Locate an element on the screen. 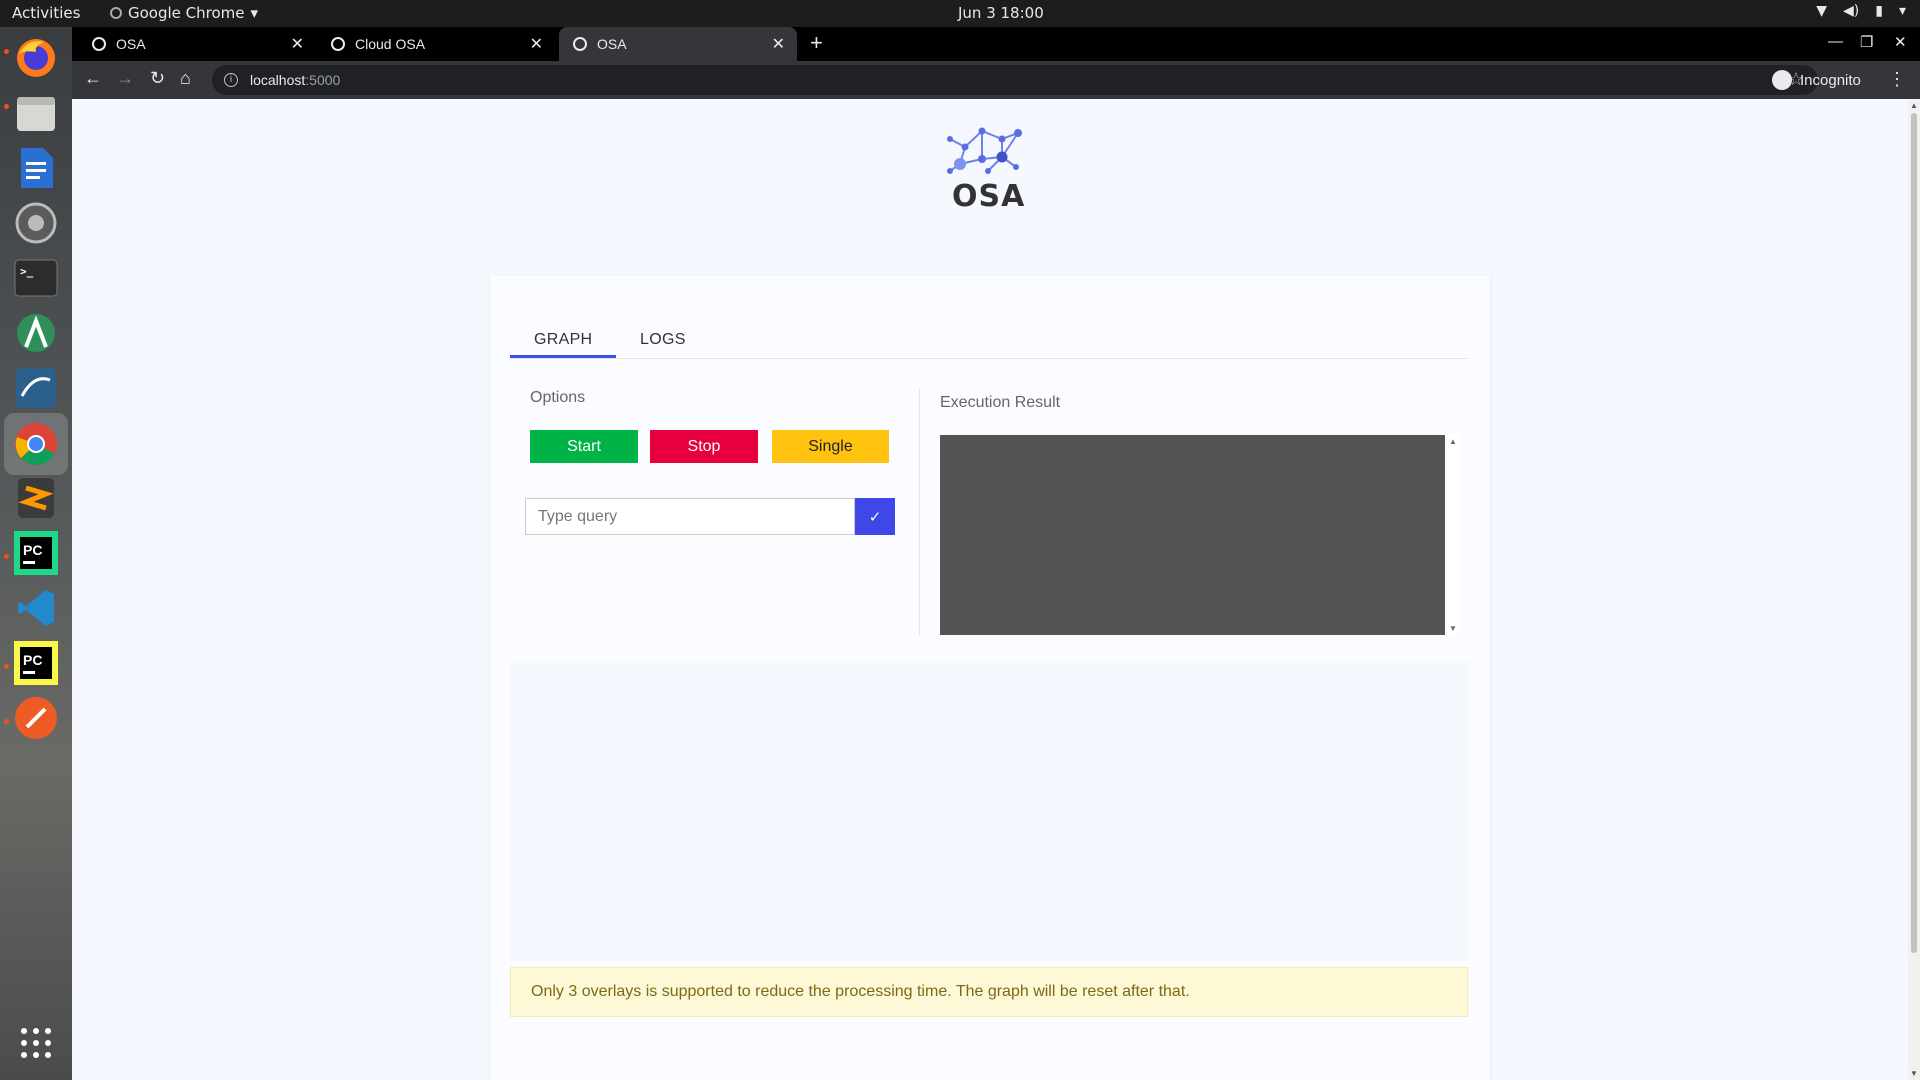  single-button: Single is located at coordinates (830, 446).